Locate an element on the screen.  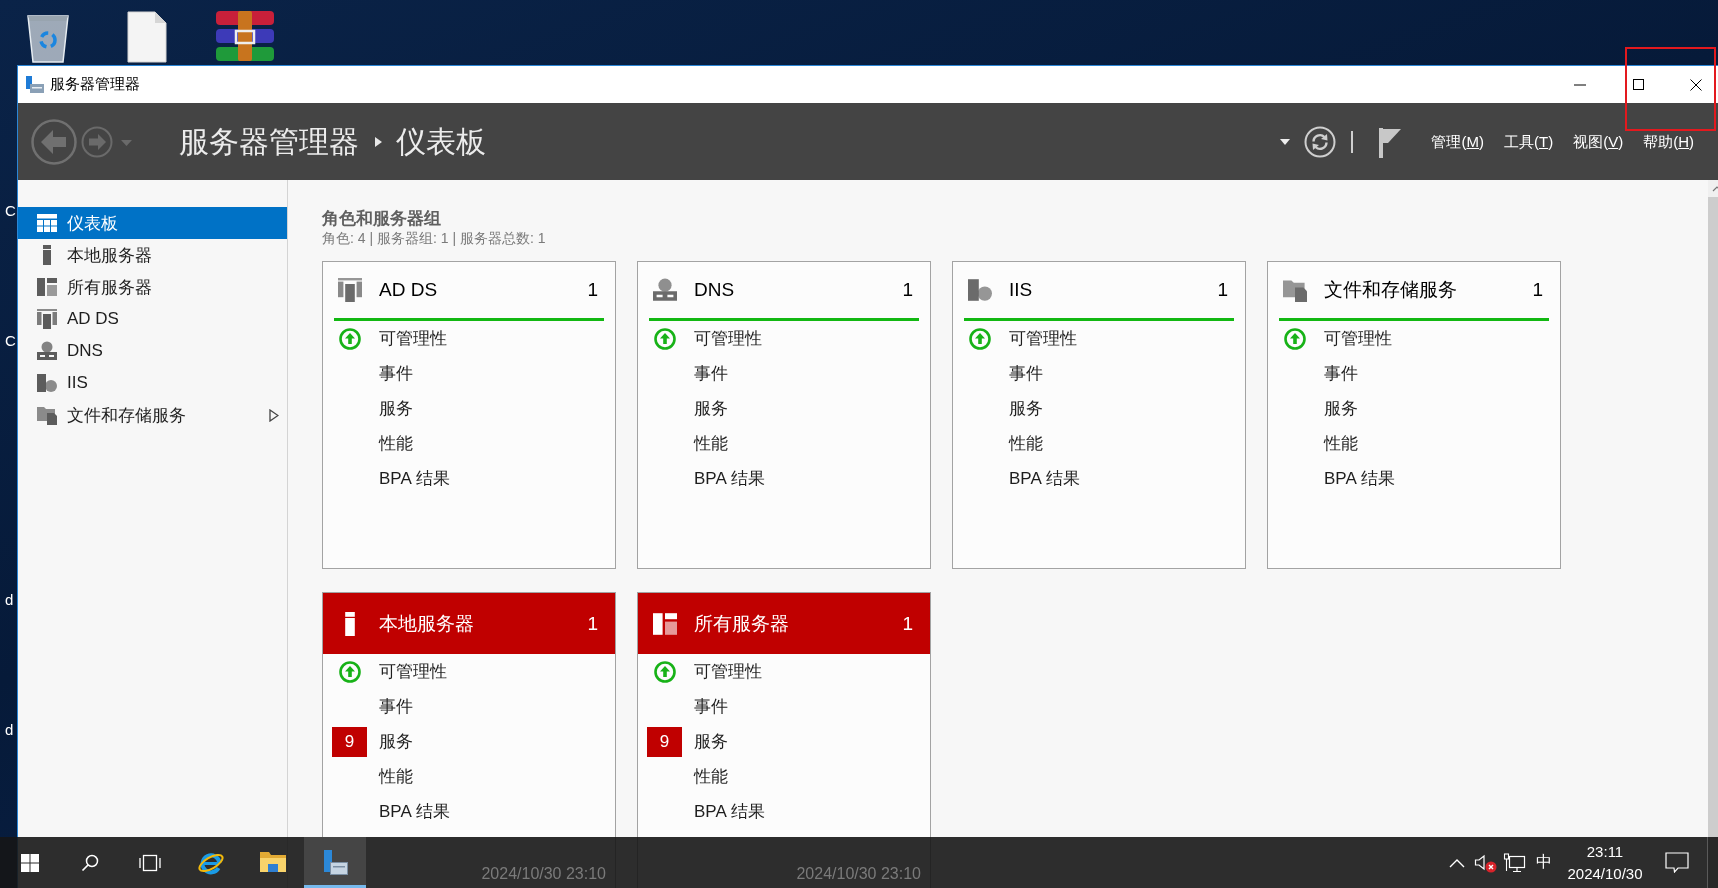
archive-books-icon is located at coordinates (245, 36).